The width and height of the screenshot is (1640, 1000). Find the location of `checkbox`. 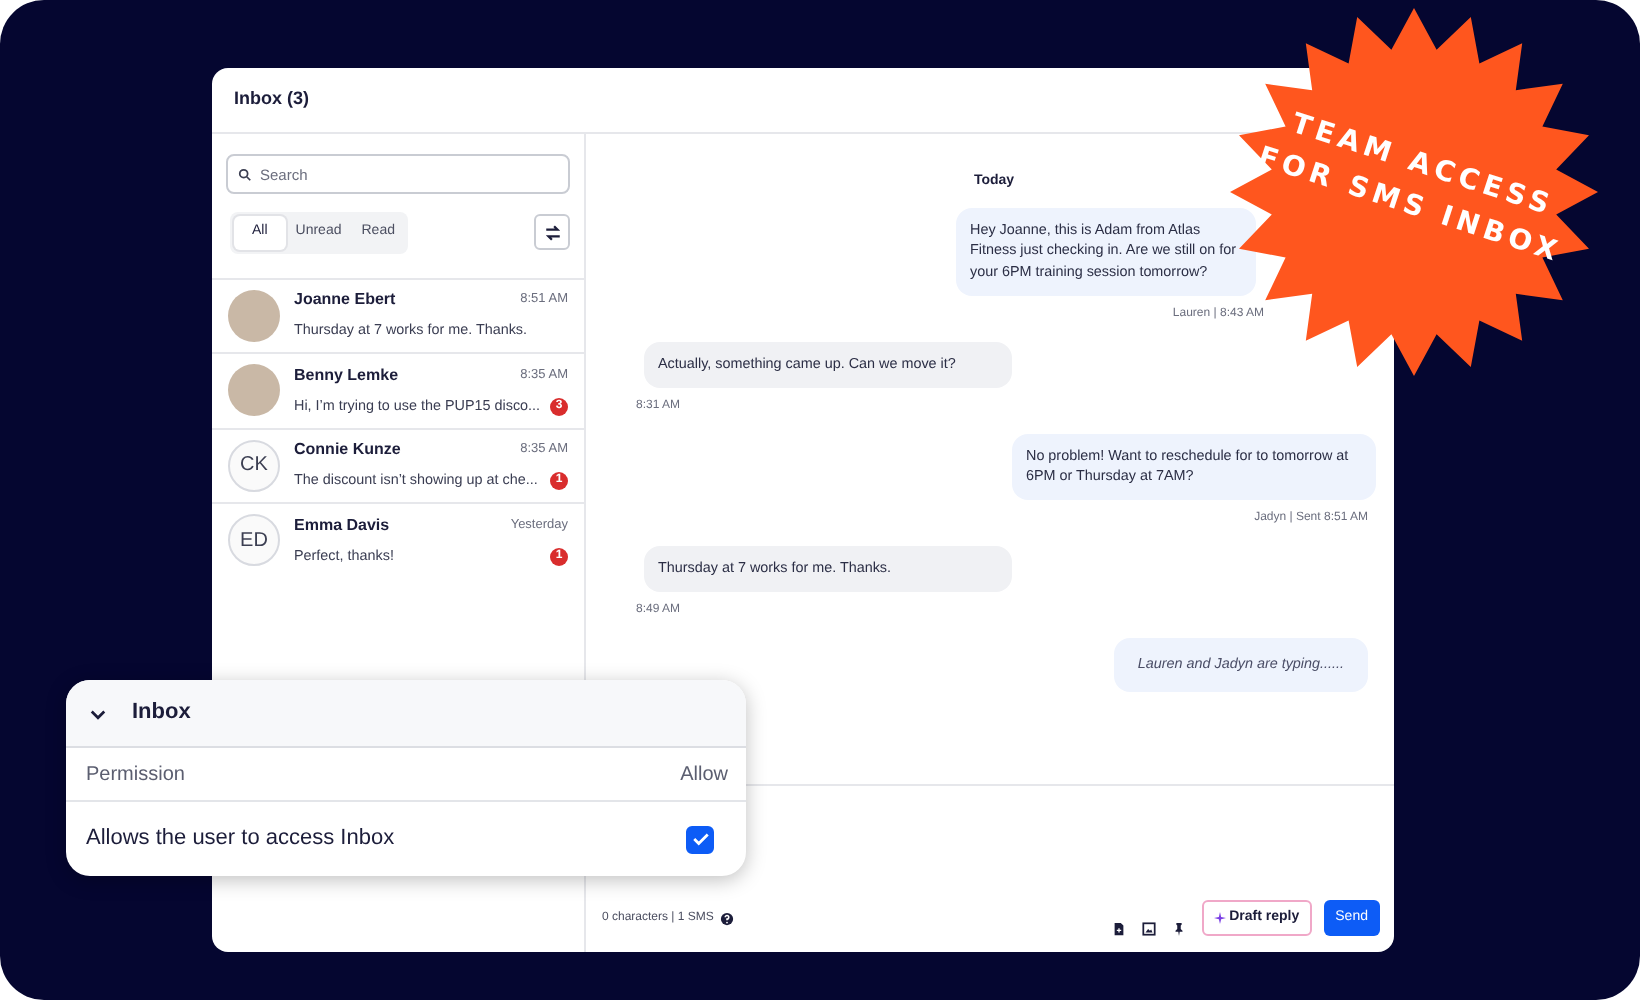

checkbox is located at coordinates (700, 839).